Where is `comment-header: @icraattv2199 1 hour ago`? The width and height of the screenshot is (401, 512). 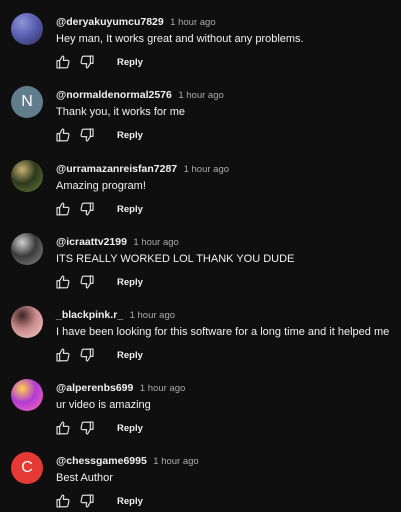
comment-header: @icraattv2199 1 hour ago is located at coordinates (117, 241).